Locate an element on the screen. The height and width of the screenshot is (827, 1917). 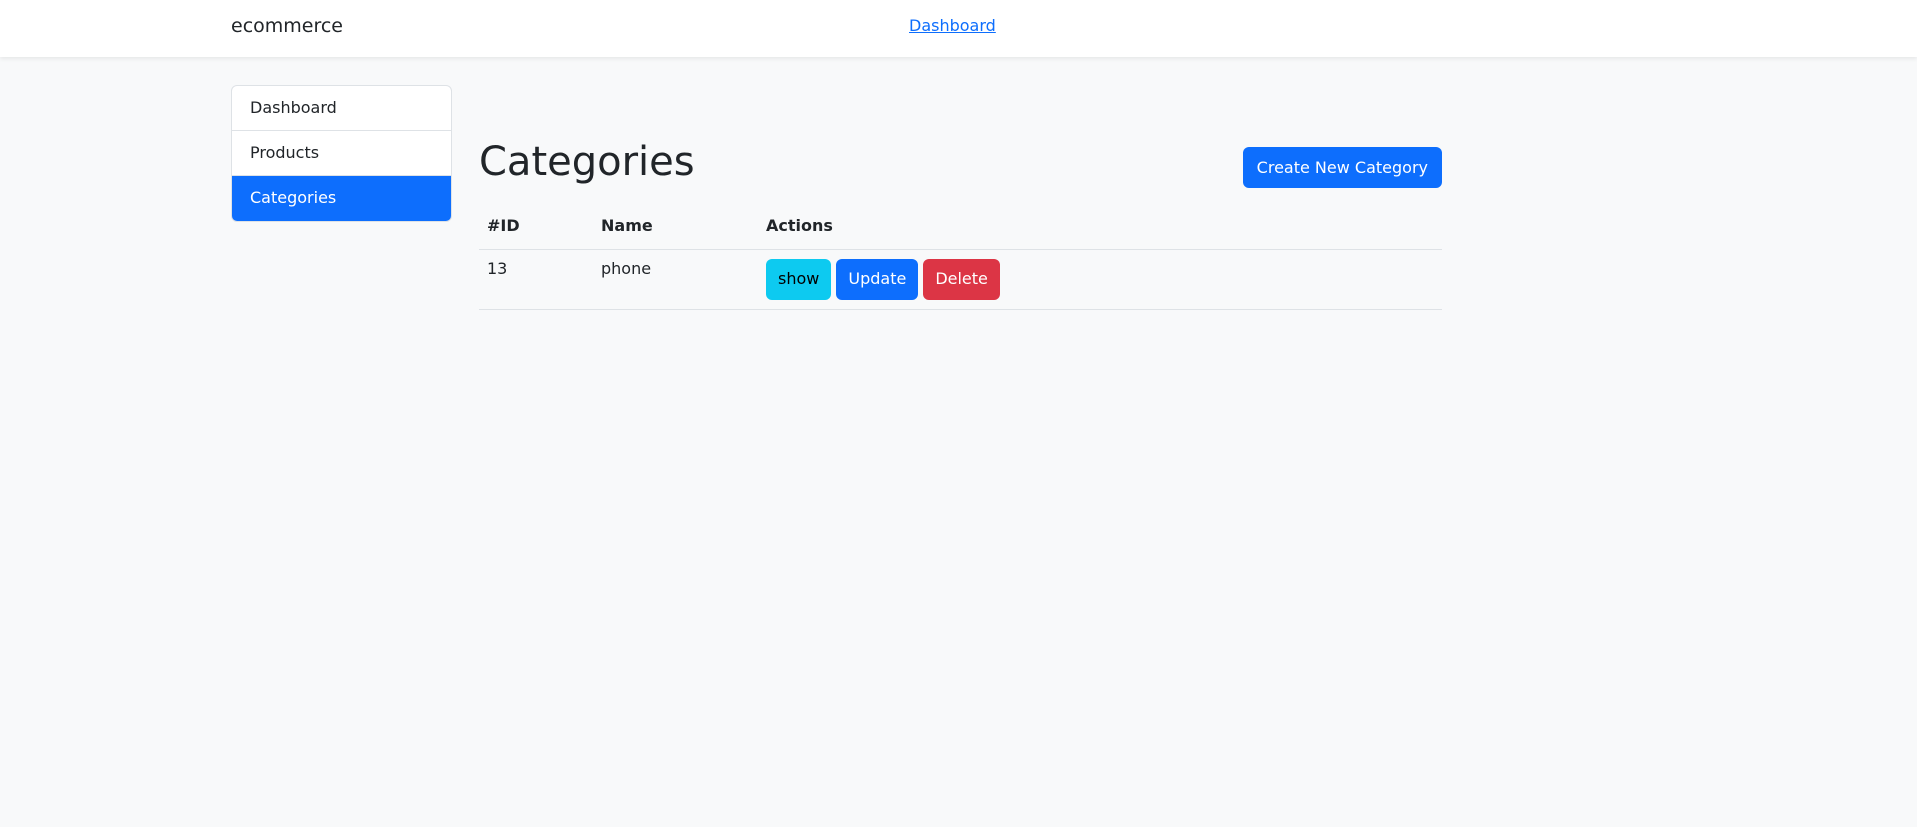
top-navbar: ecommerce Dashboard is located at coordinates (958, 28).